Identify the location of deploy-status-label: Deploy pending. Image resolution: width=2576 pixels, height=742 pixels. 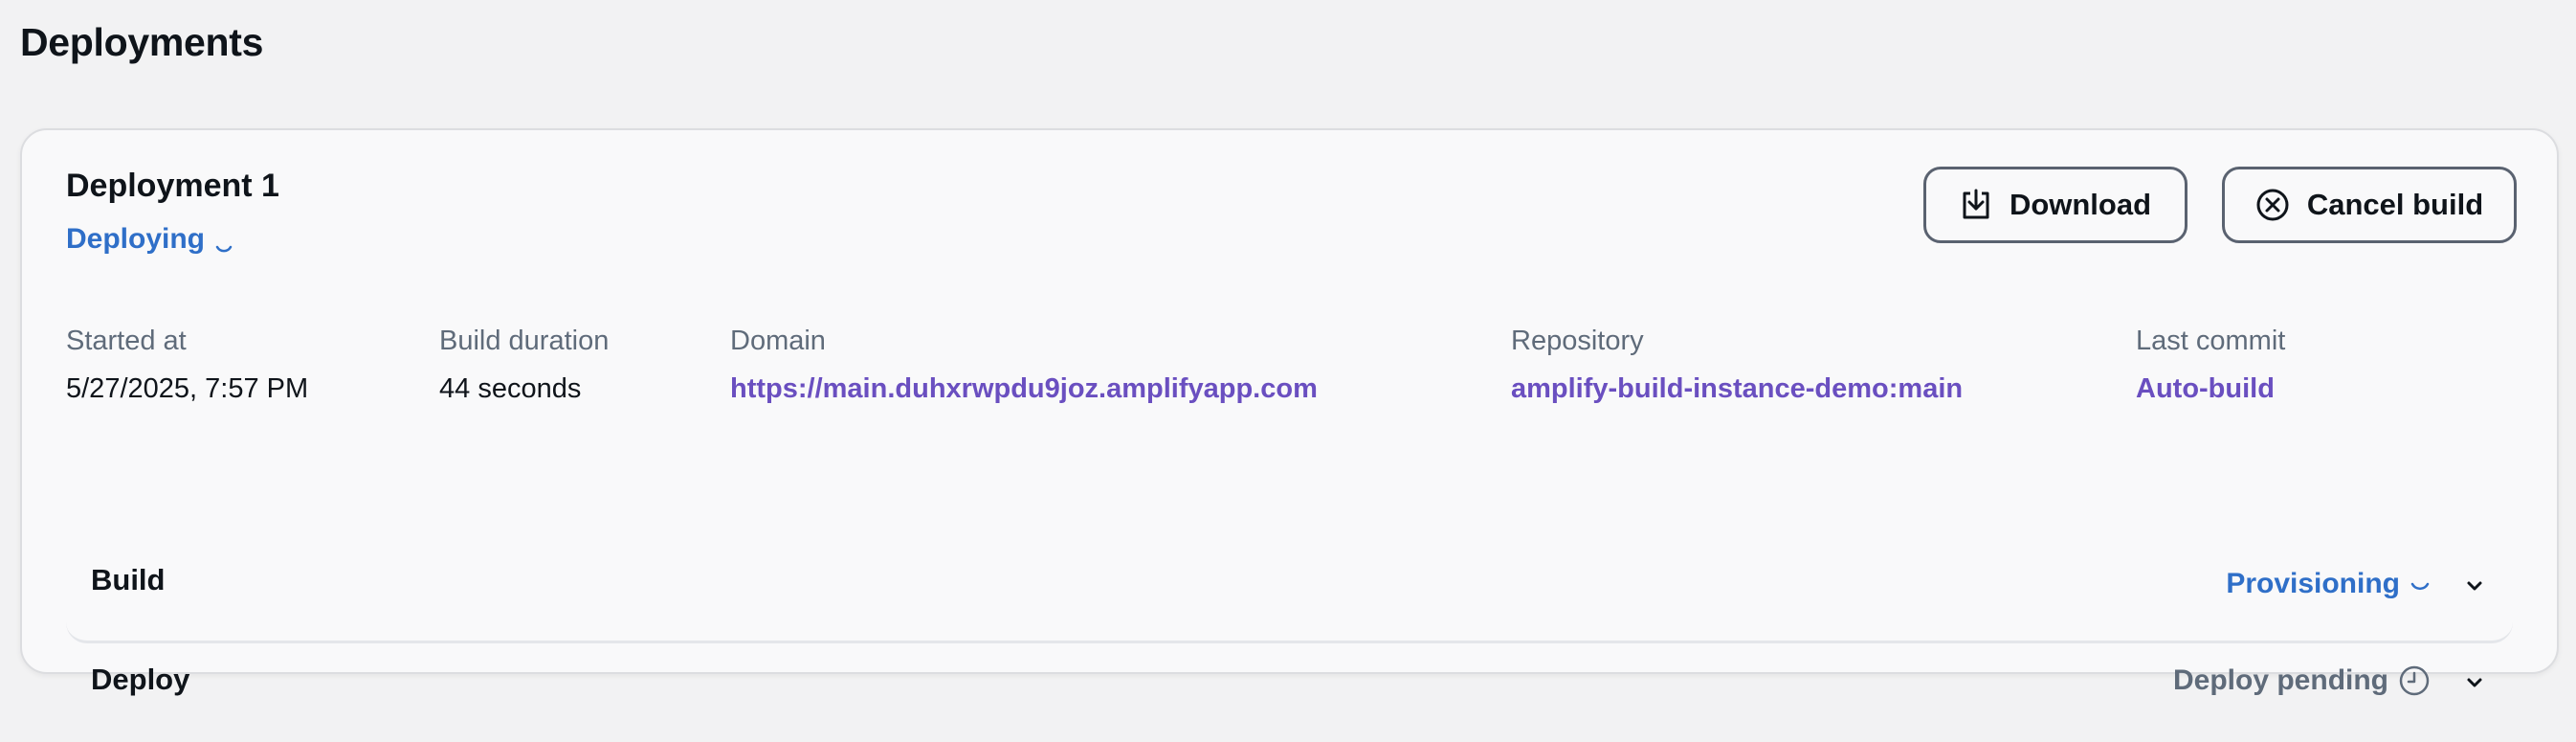
(2280, 680).